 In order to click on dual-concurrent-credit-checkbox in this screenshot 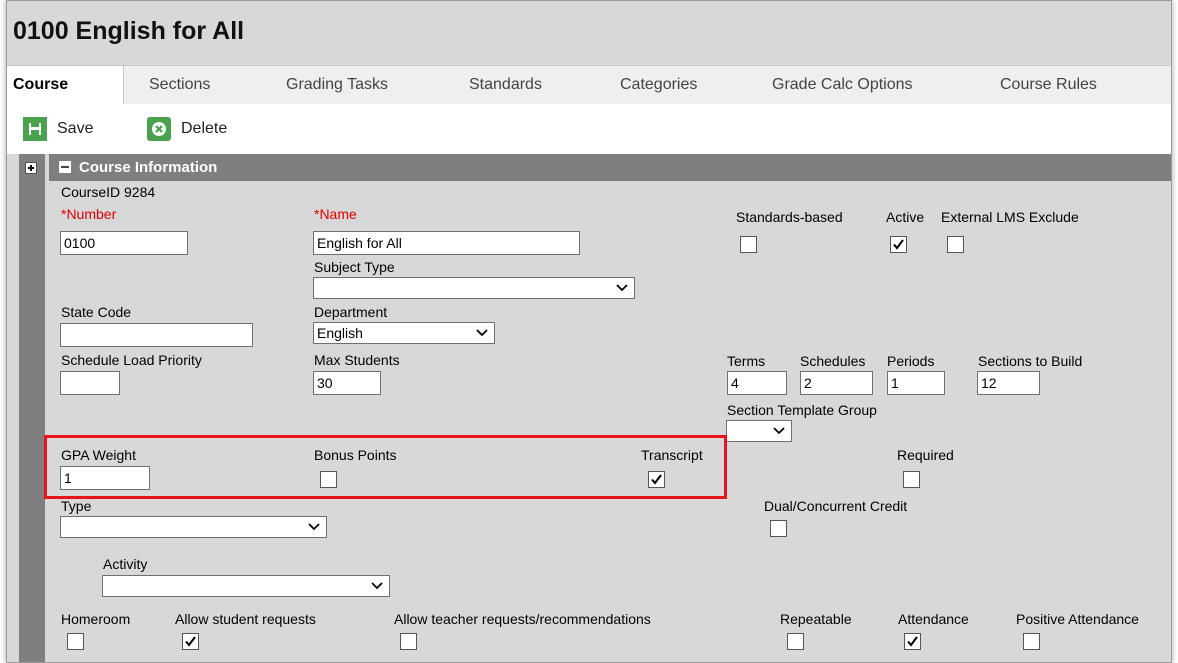, I will do `click(778, 528)`.